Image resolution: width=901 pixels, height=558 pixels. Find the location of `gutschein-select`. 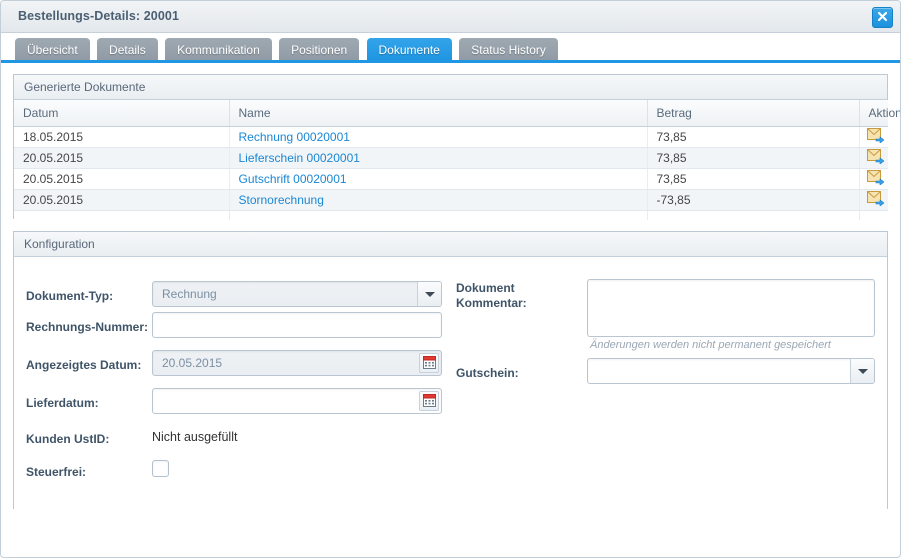

gutschein-select is located at coordinates (731, 371).